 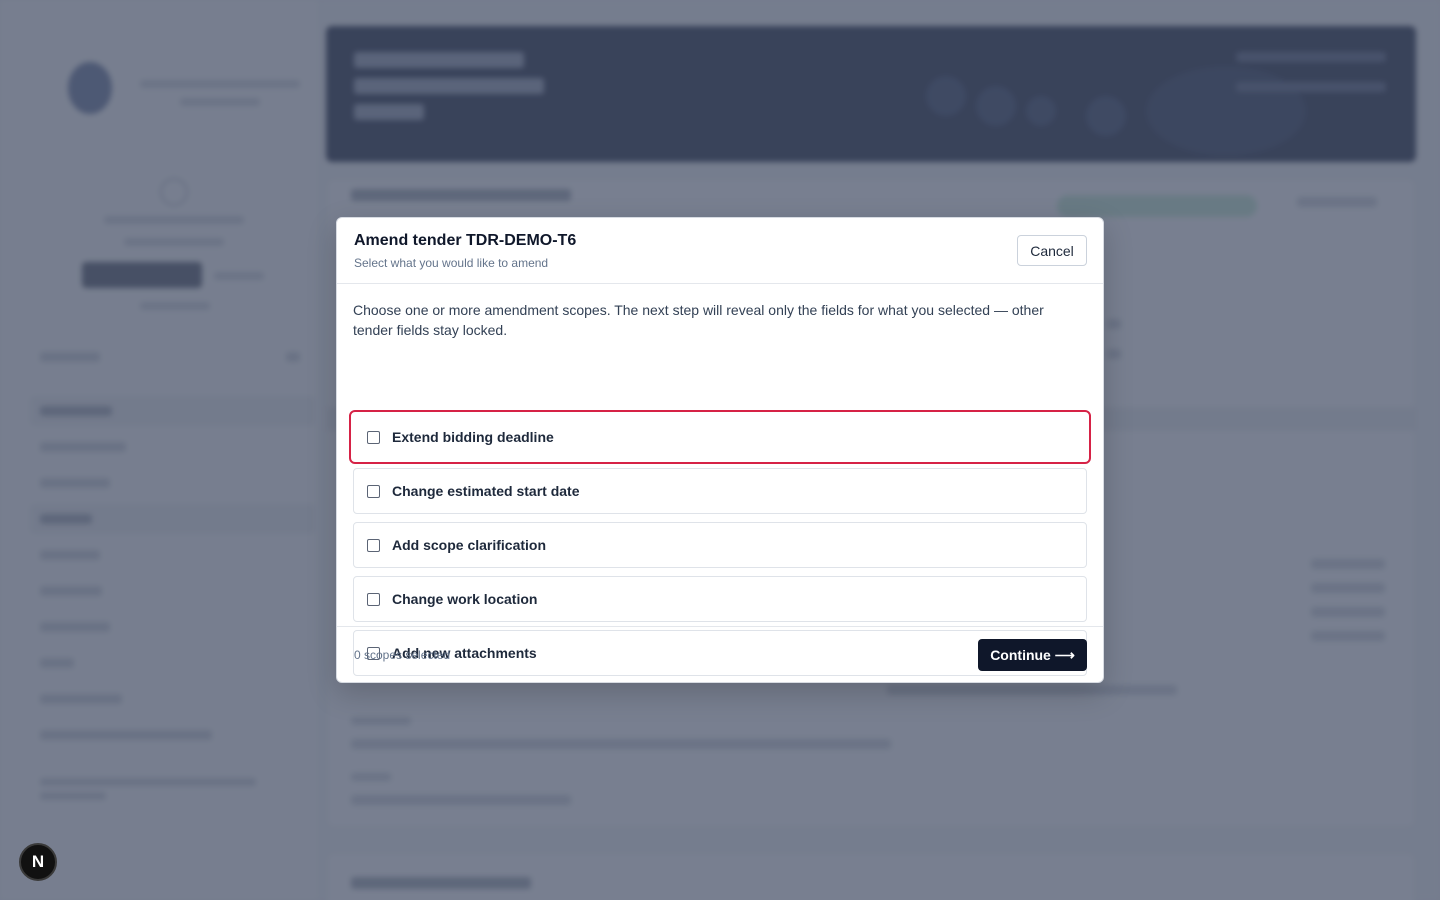 What do you see at coordinates (486, 491) in the screenshot?
I see `scope-option-label: Change estimated start date` at bounding box center [486, 491].